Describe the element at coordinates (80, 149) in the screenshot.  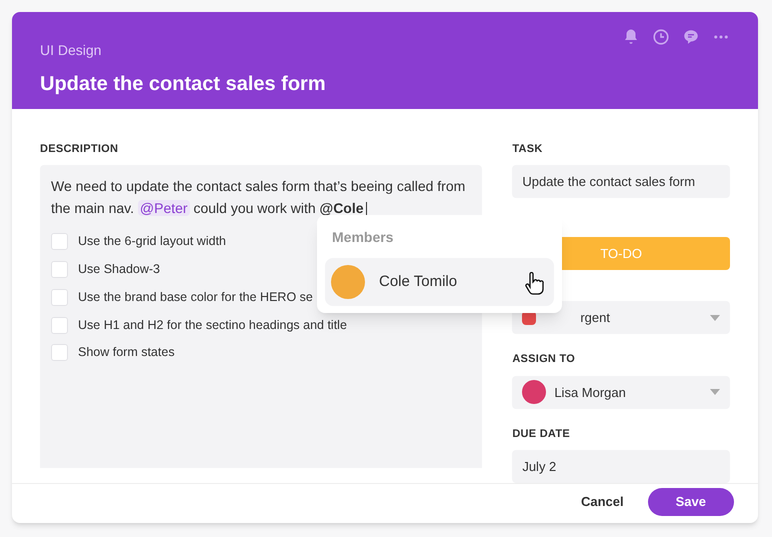
I see `field-label: DESCRIPTION` at that location.